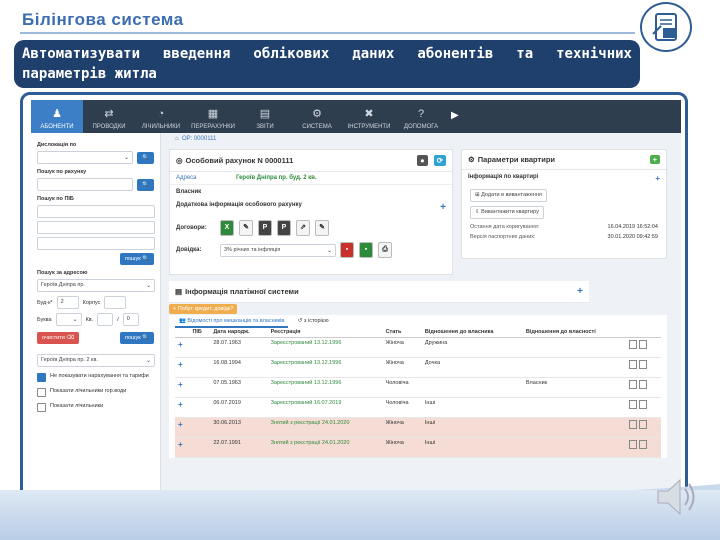 This screenshot has width=720, height=540. Describe the element at coordinates (385, 250) in the screenshot. I see `print-icon: ⎙` at that location.